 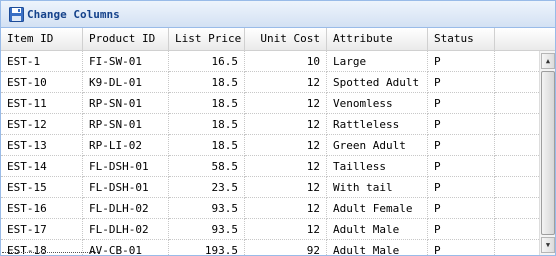 What do you see at coordinates (286, 39) in the screenshot?
I see `column-header-unit-cost: Unit Cost` at bounding box center [286, 39].